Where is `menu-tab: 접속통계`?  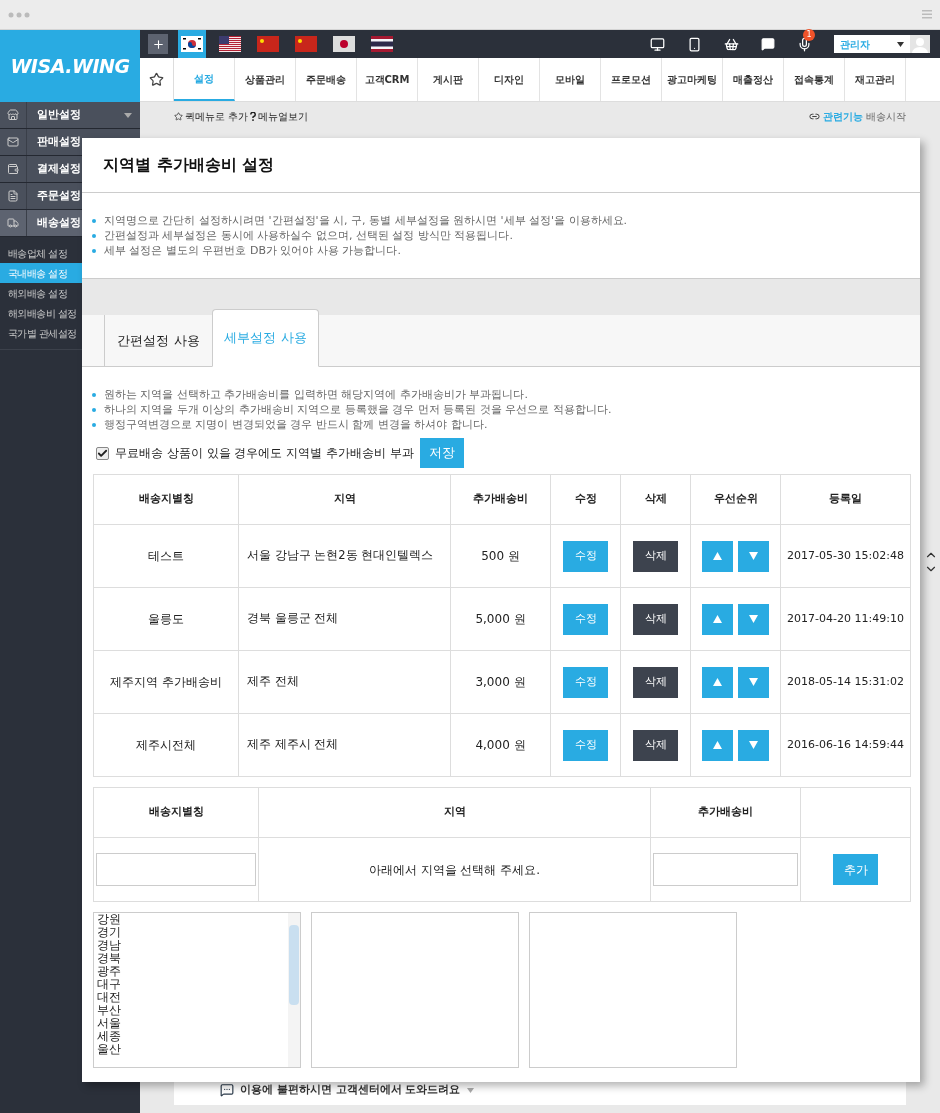
menu-tab: 접속통계 is located at coordinates (814, 79).